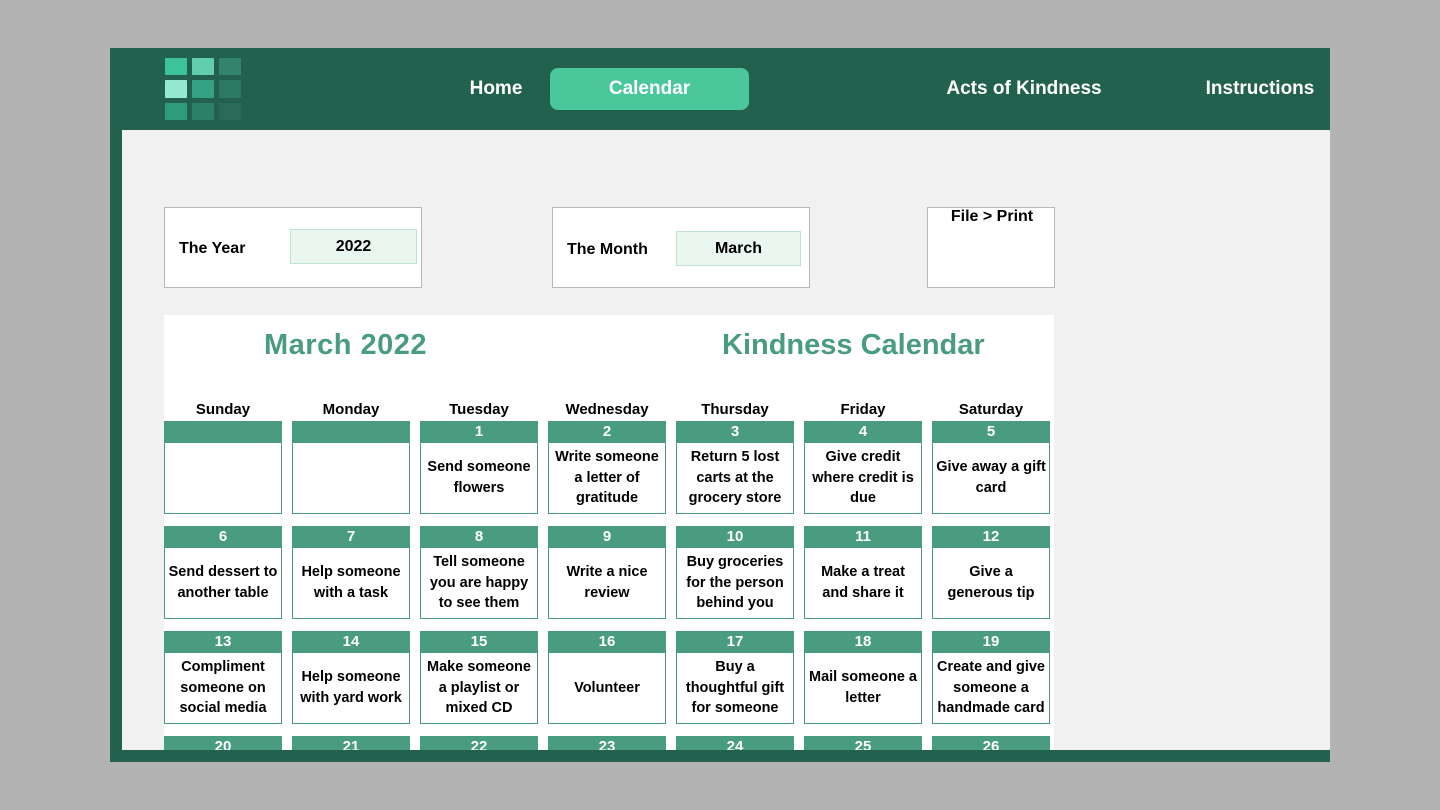 Image resolution: width=1440 pixels, height=810 pixels. I want to click on day-cell-body: Help someone with yard work, so click(351, 688).